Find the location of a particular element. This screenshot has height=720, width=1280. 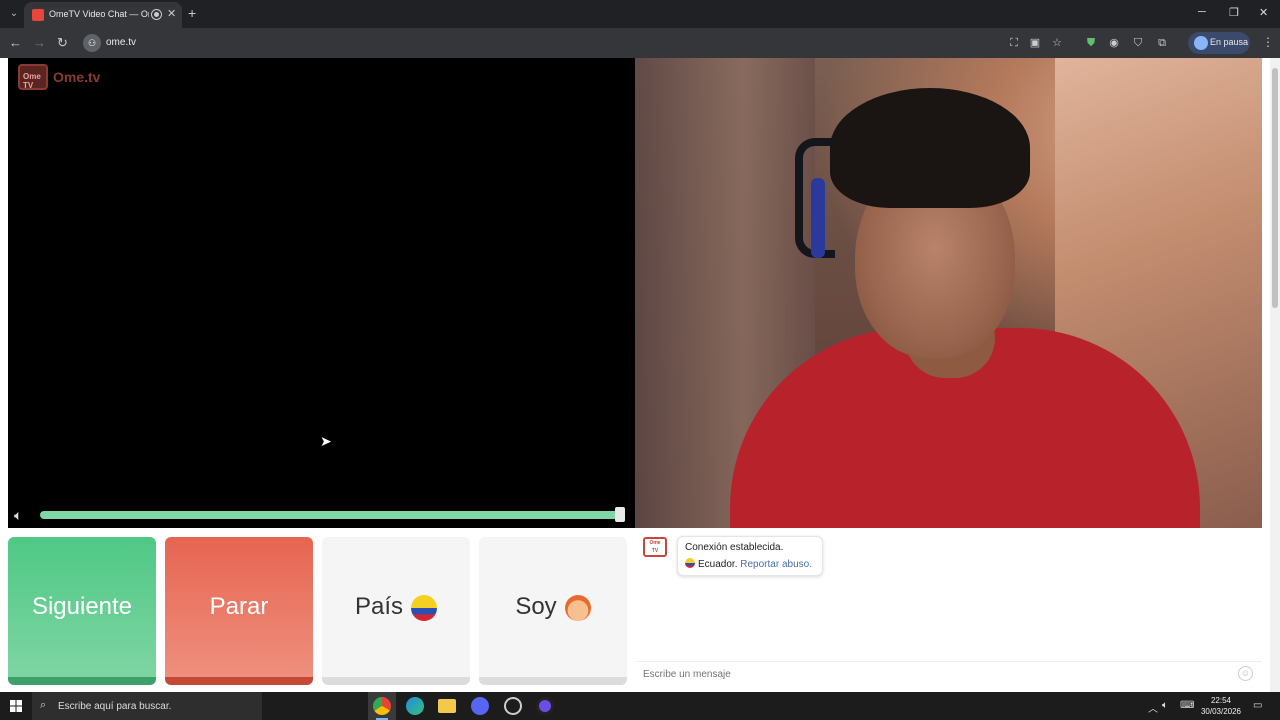

volume-slider is located at coordinates (331, 515).